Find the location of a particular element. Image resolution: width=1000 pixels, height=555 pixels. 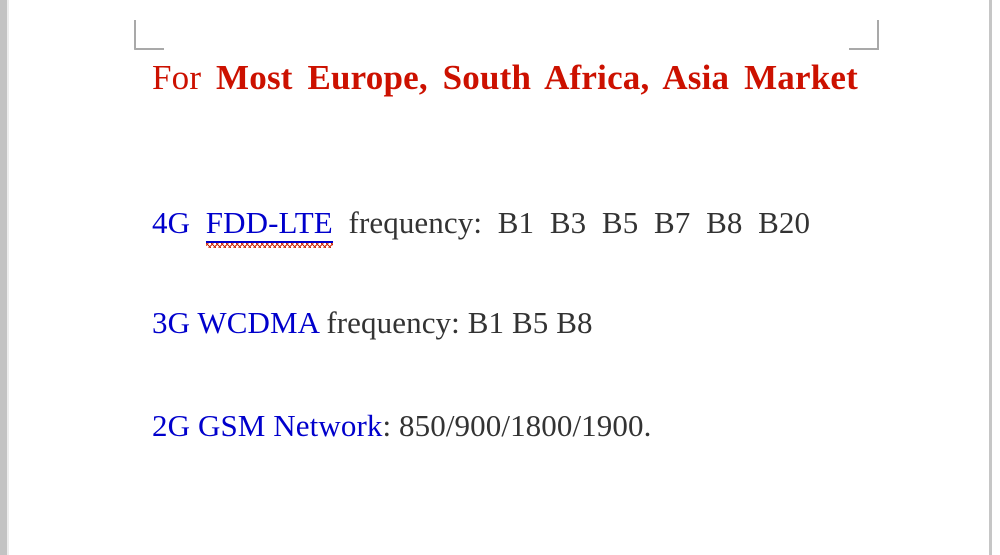

spec-standard-4g: FDD-LTE is located at coordinates (269, 224).